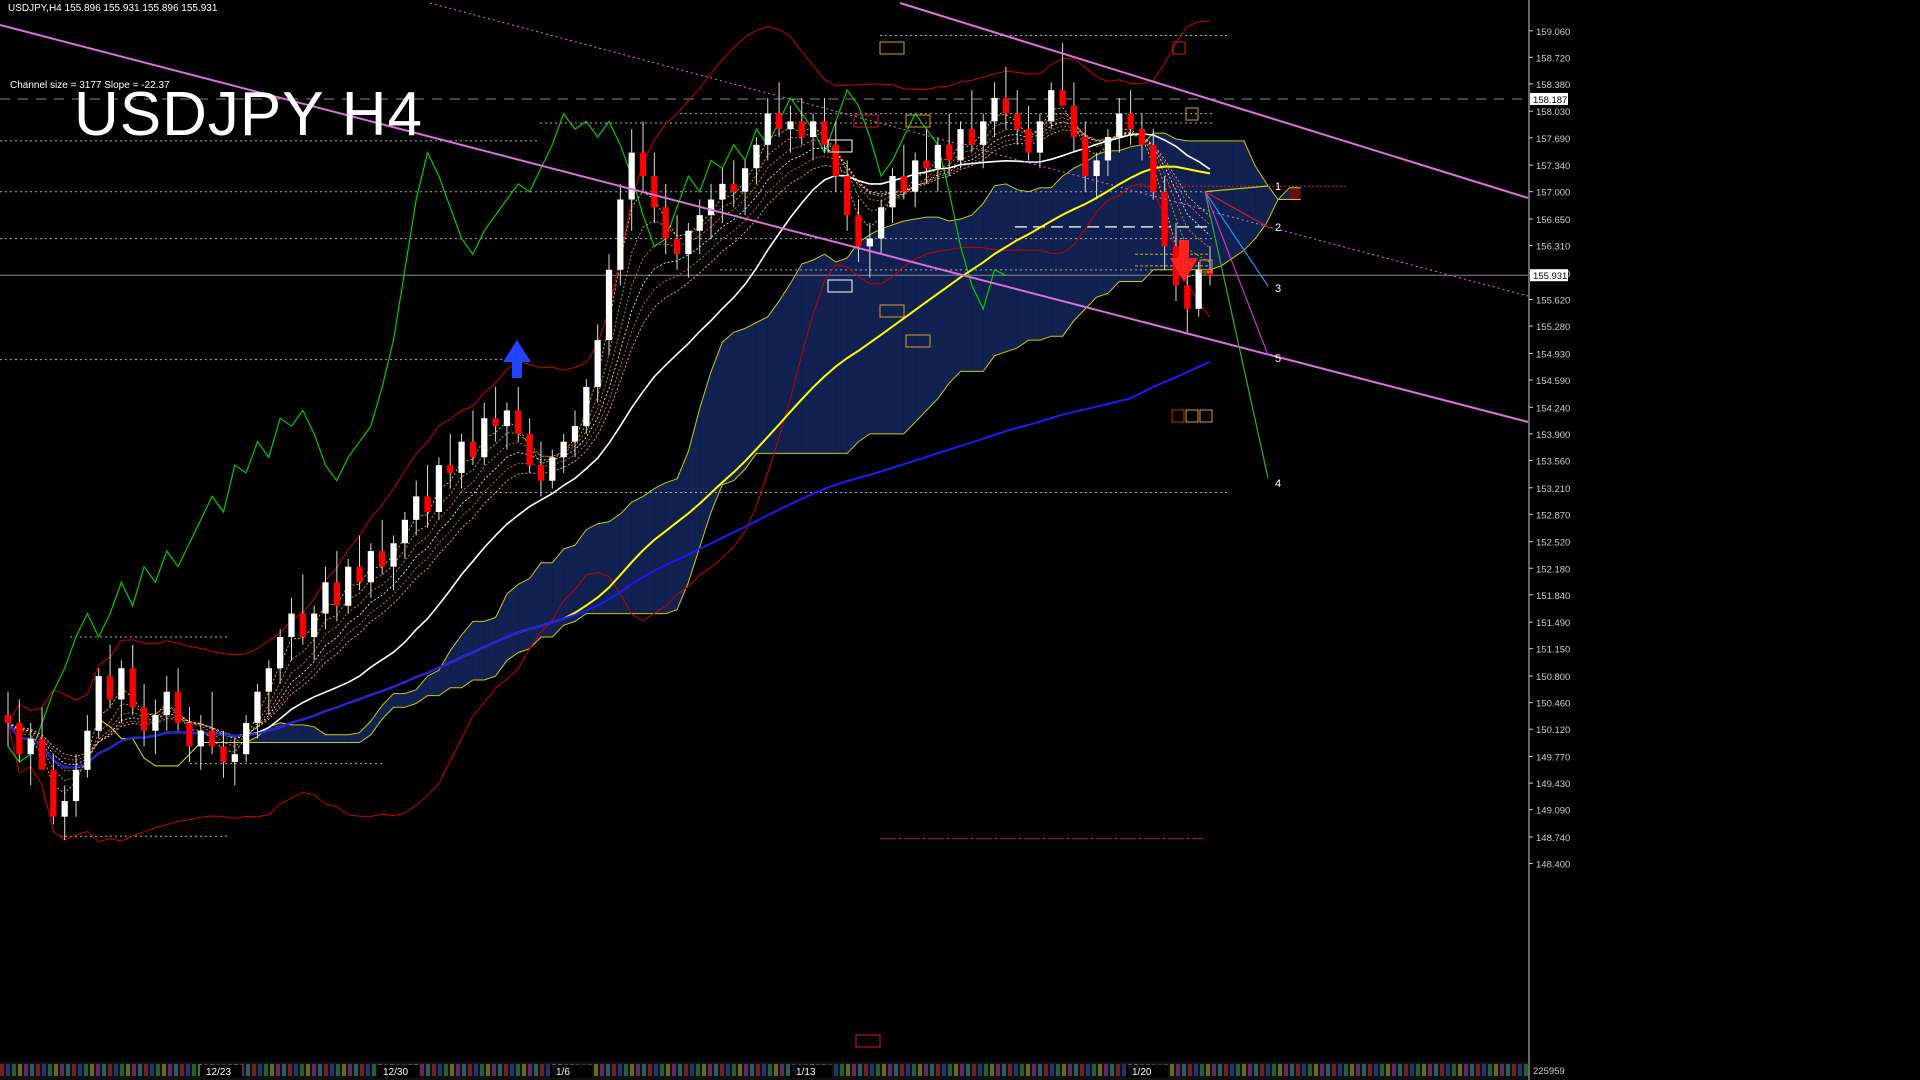 Image resolution: width=1920 pixels, height=1080 pixels. I want to click on y-tick-label: 155.280, so click(1553, 327).